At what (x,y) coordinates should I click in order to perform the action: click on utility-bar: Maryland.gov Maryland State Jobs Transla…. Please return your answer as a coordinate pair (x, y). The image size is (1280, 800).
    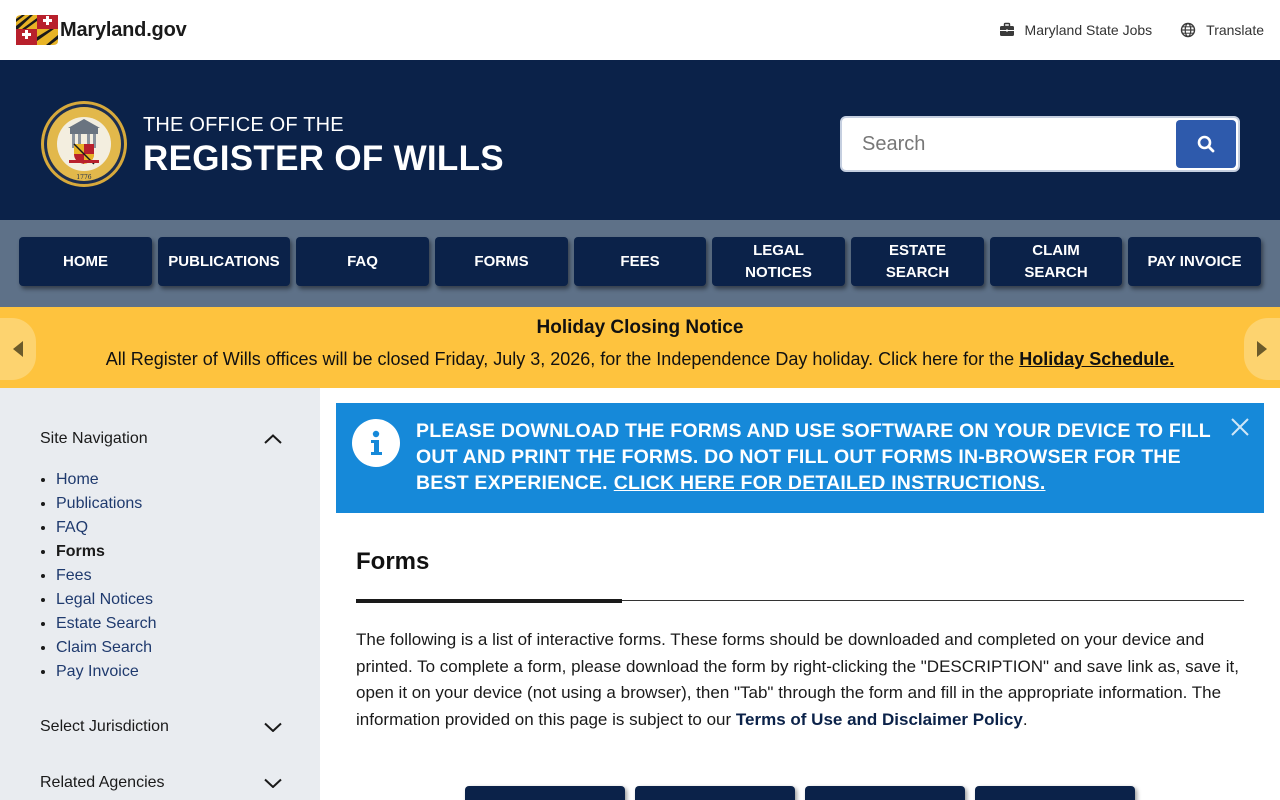
    Looking at the image, I should click on (640, 30).